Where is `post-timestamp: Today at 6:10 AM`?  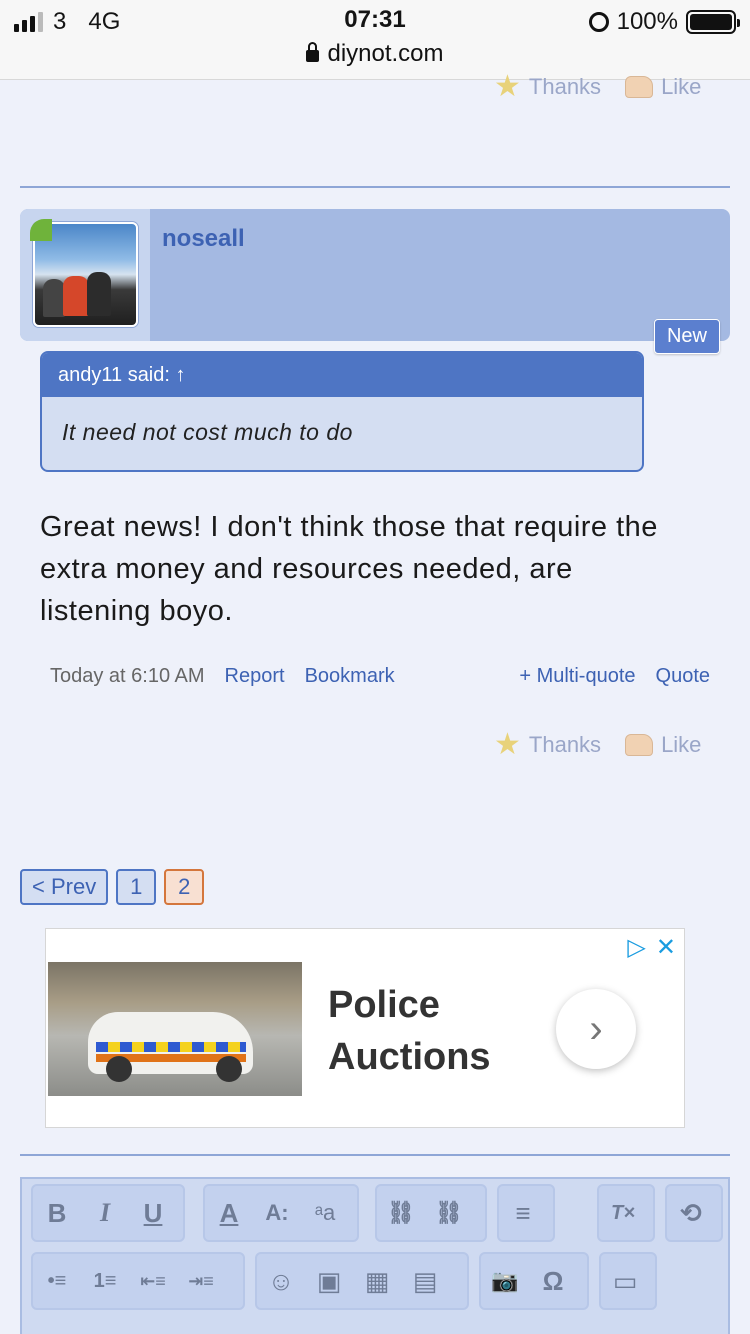 post-timestamp: Today at 6:10 AM is located at coordinates (127, 676).